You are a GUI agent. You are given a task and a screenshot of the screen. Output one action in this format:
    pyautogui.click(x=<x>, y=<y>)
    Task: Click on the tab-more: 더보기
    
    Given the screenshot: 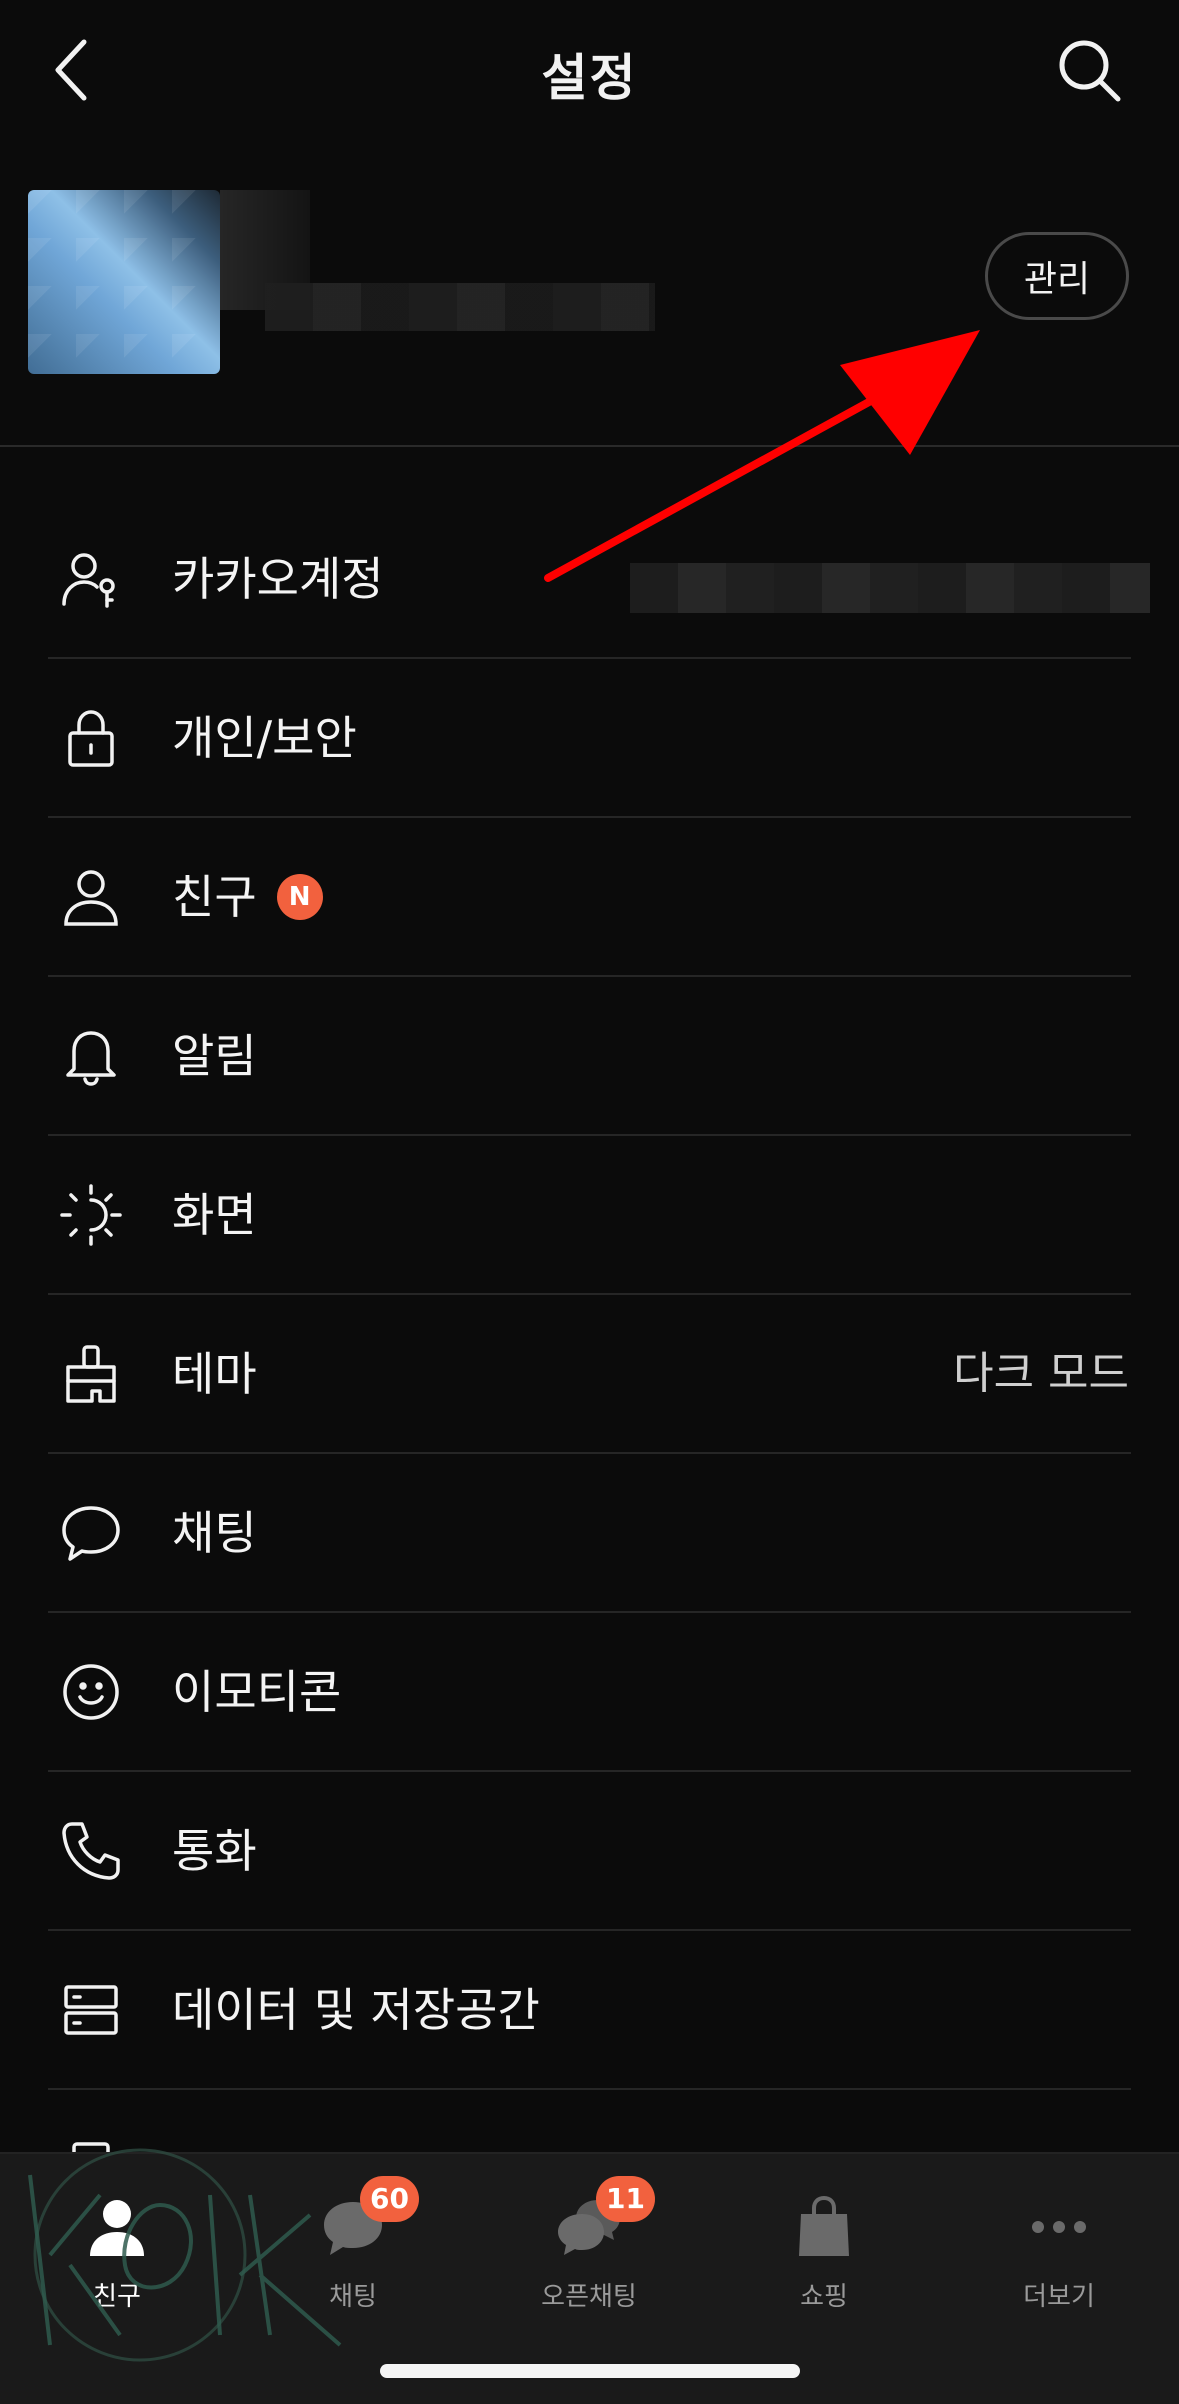 What is the action you would take?
    pyautogui.click(x=1059, y=2256)
    